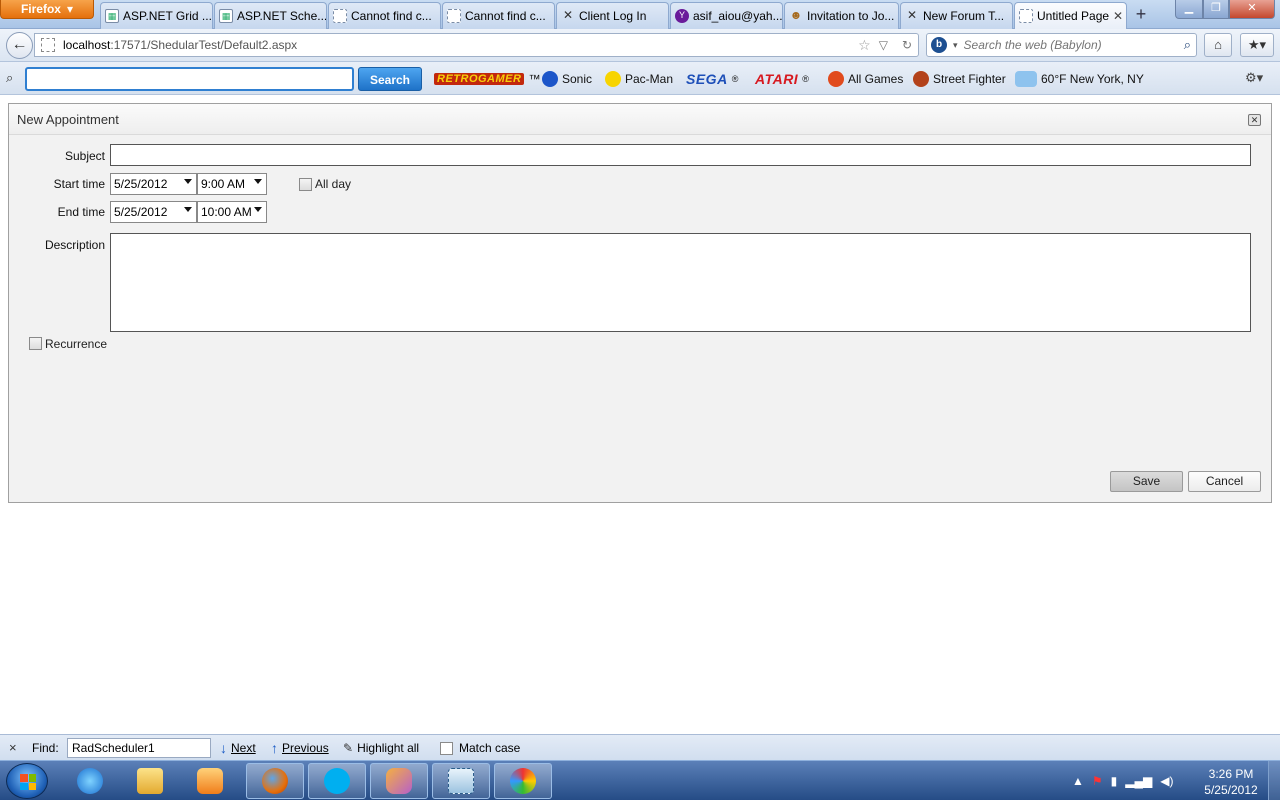  I want to click on chevron-down-icon: ▾, so click(955, 45).